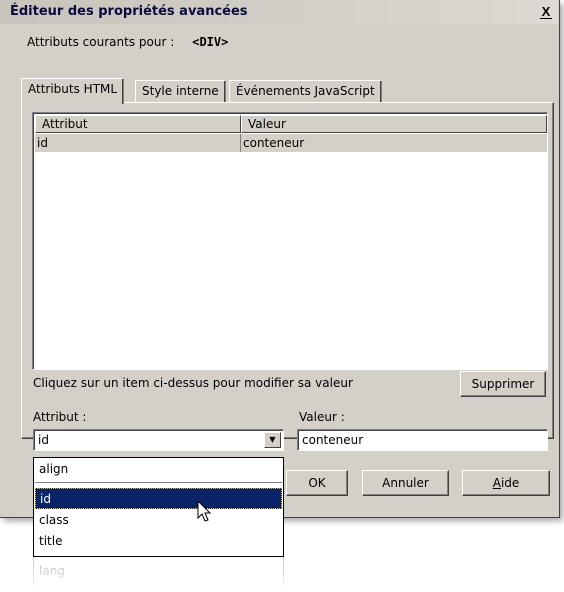 This screenshot has height=592, width=564. Describe the element at coordinates (322, 417) in the screenshot. I see `value-label: Valeur :` at that location.